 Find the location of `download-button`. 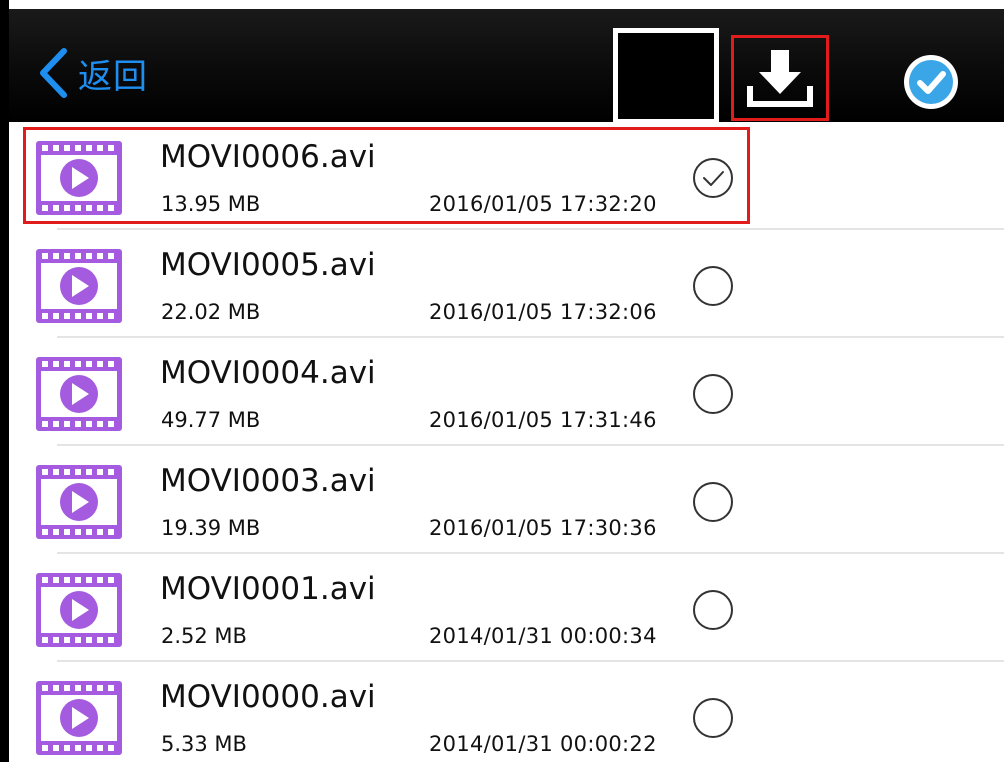

download-button is located at coordinates (780, 78).